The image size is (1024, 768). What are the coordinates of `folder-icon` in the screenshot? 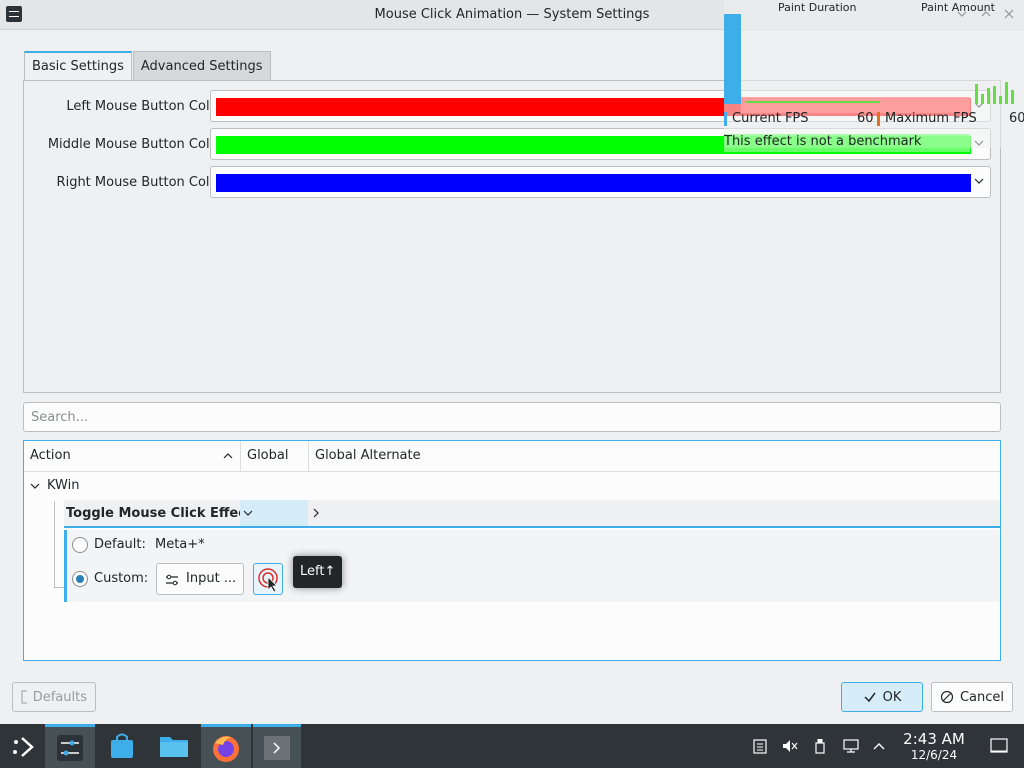 It's located at (174, 747).